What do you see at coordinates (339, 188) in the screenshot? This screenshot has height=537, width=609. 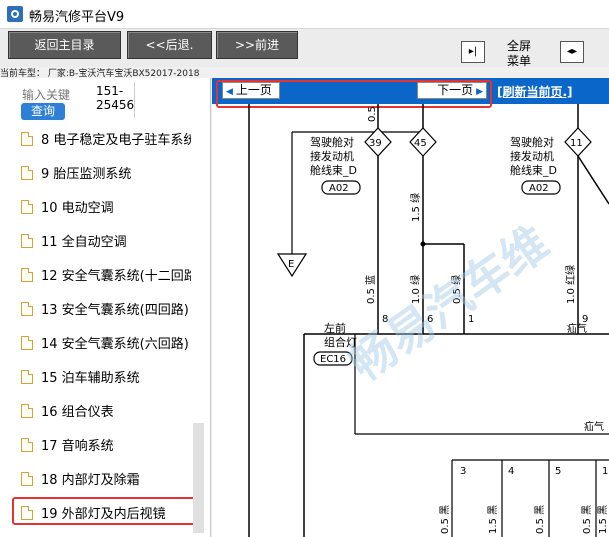 I see `connector-tag-left-text: A02` at bounding box center [339, 188].